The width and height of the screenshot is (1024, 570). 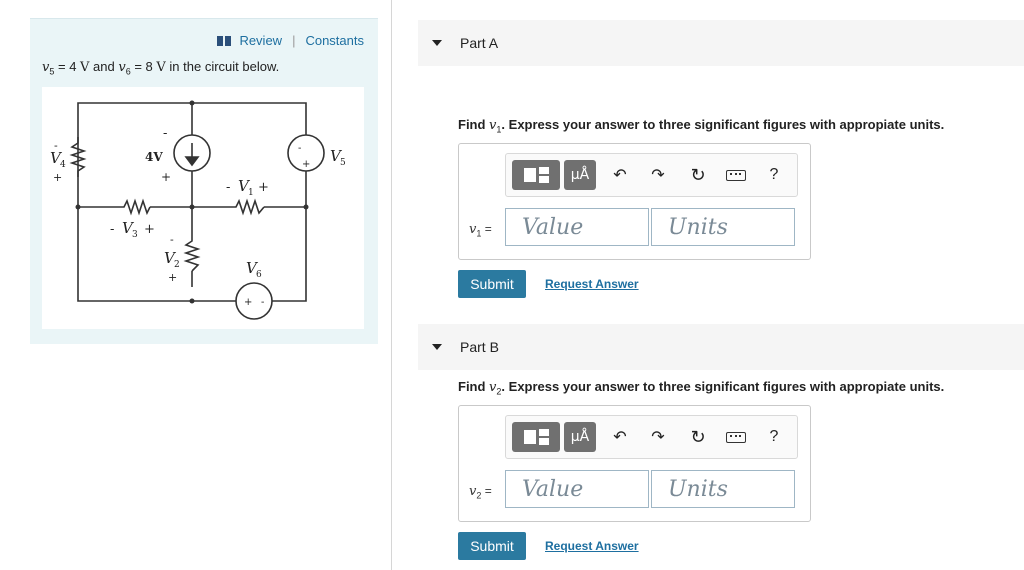 I want to click on v5-value: = 4, so click(x=67, y=66).